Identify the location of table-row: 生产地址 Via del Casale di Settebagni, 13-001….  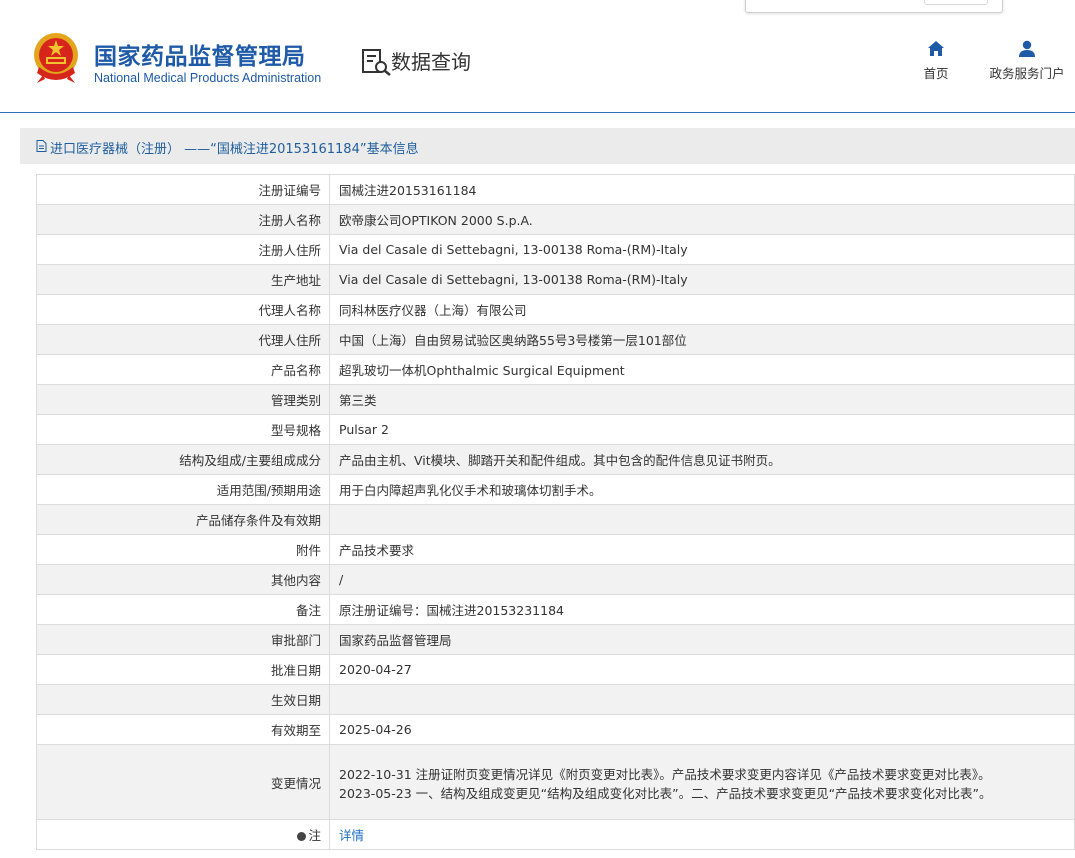
(555, 279).